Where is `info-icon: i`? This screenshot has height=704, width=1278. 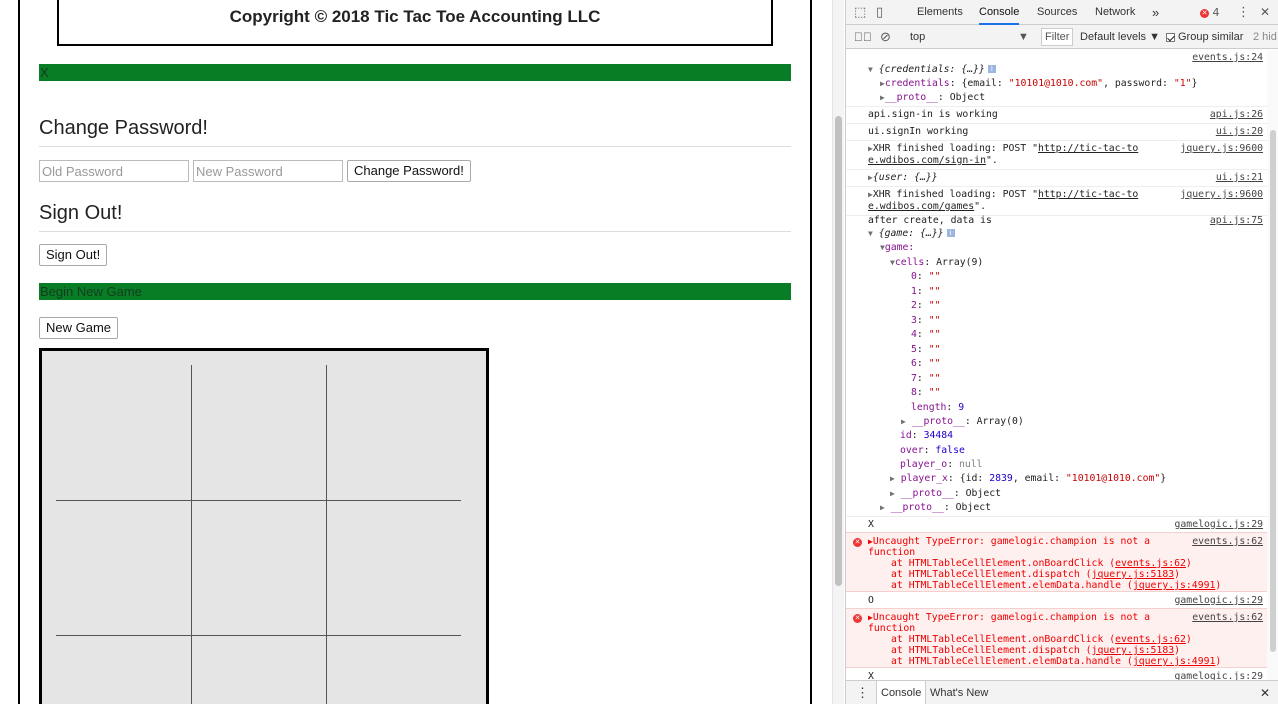
info-icon: i is located at coordinates (950, 233).